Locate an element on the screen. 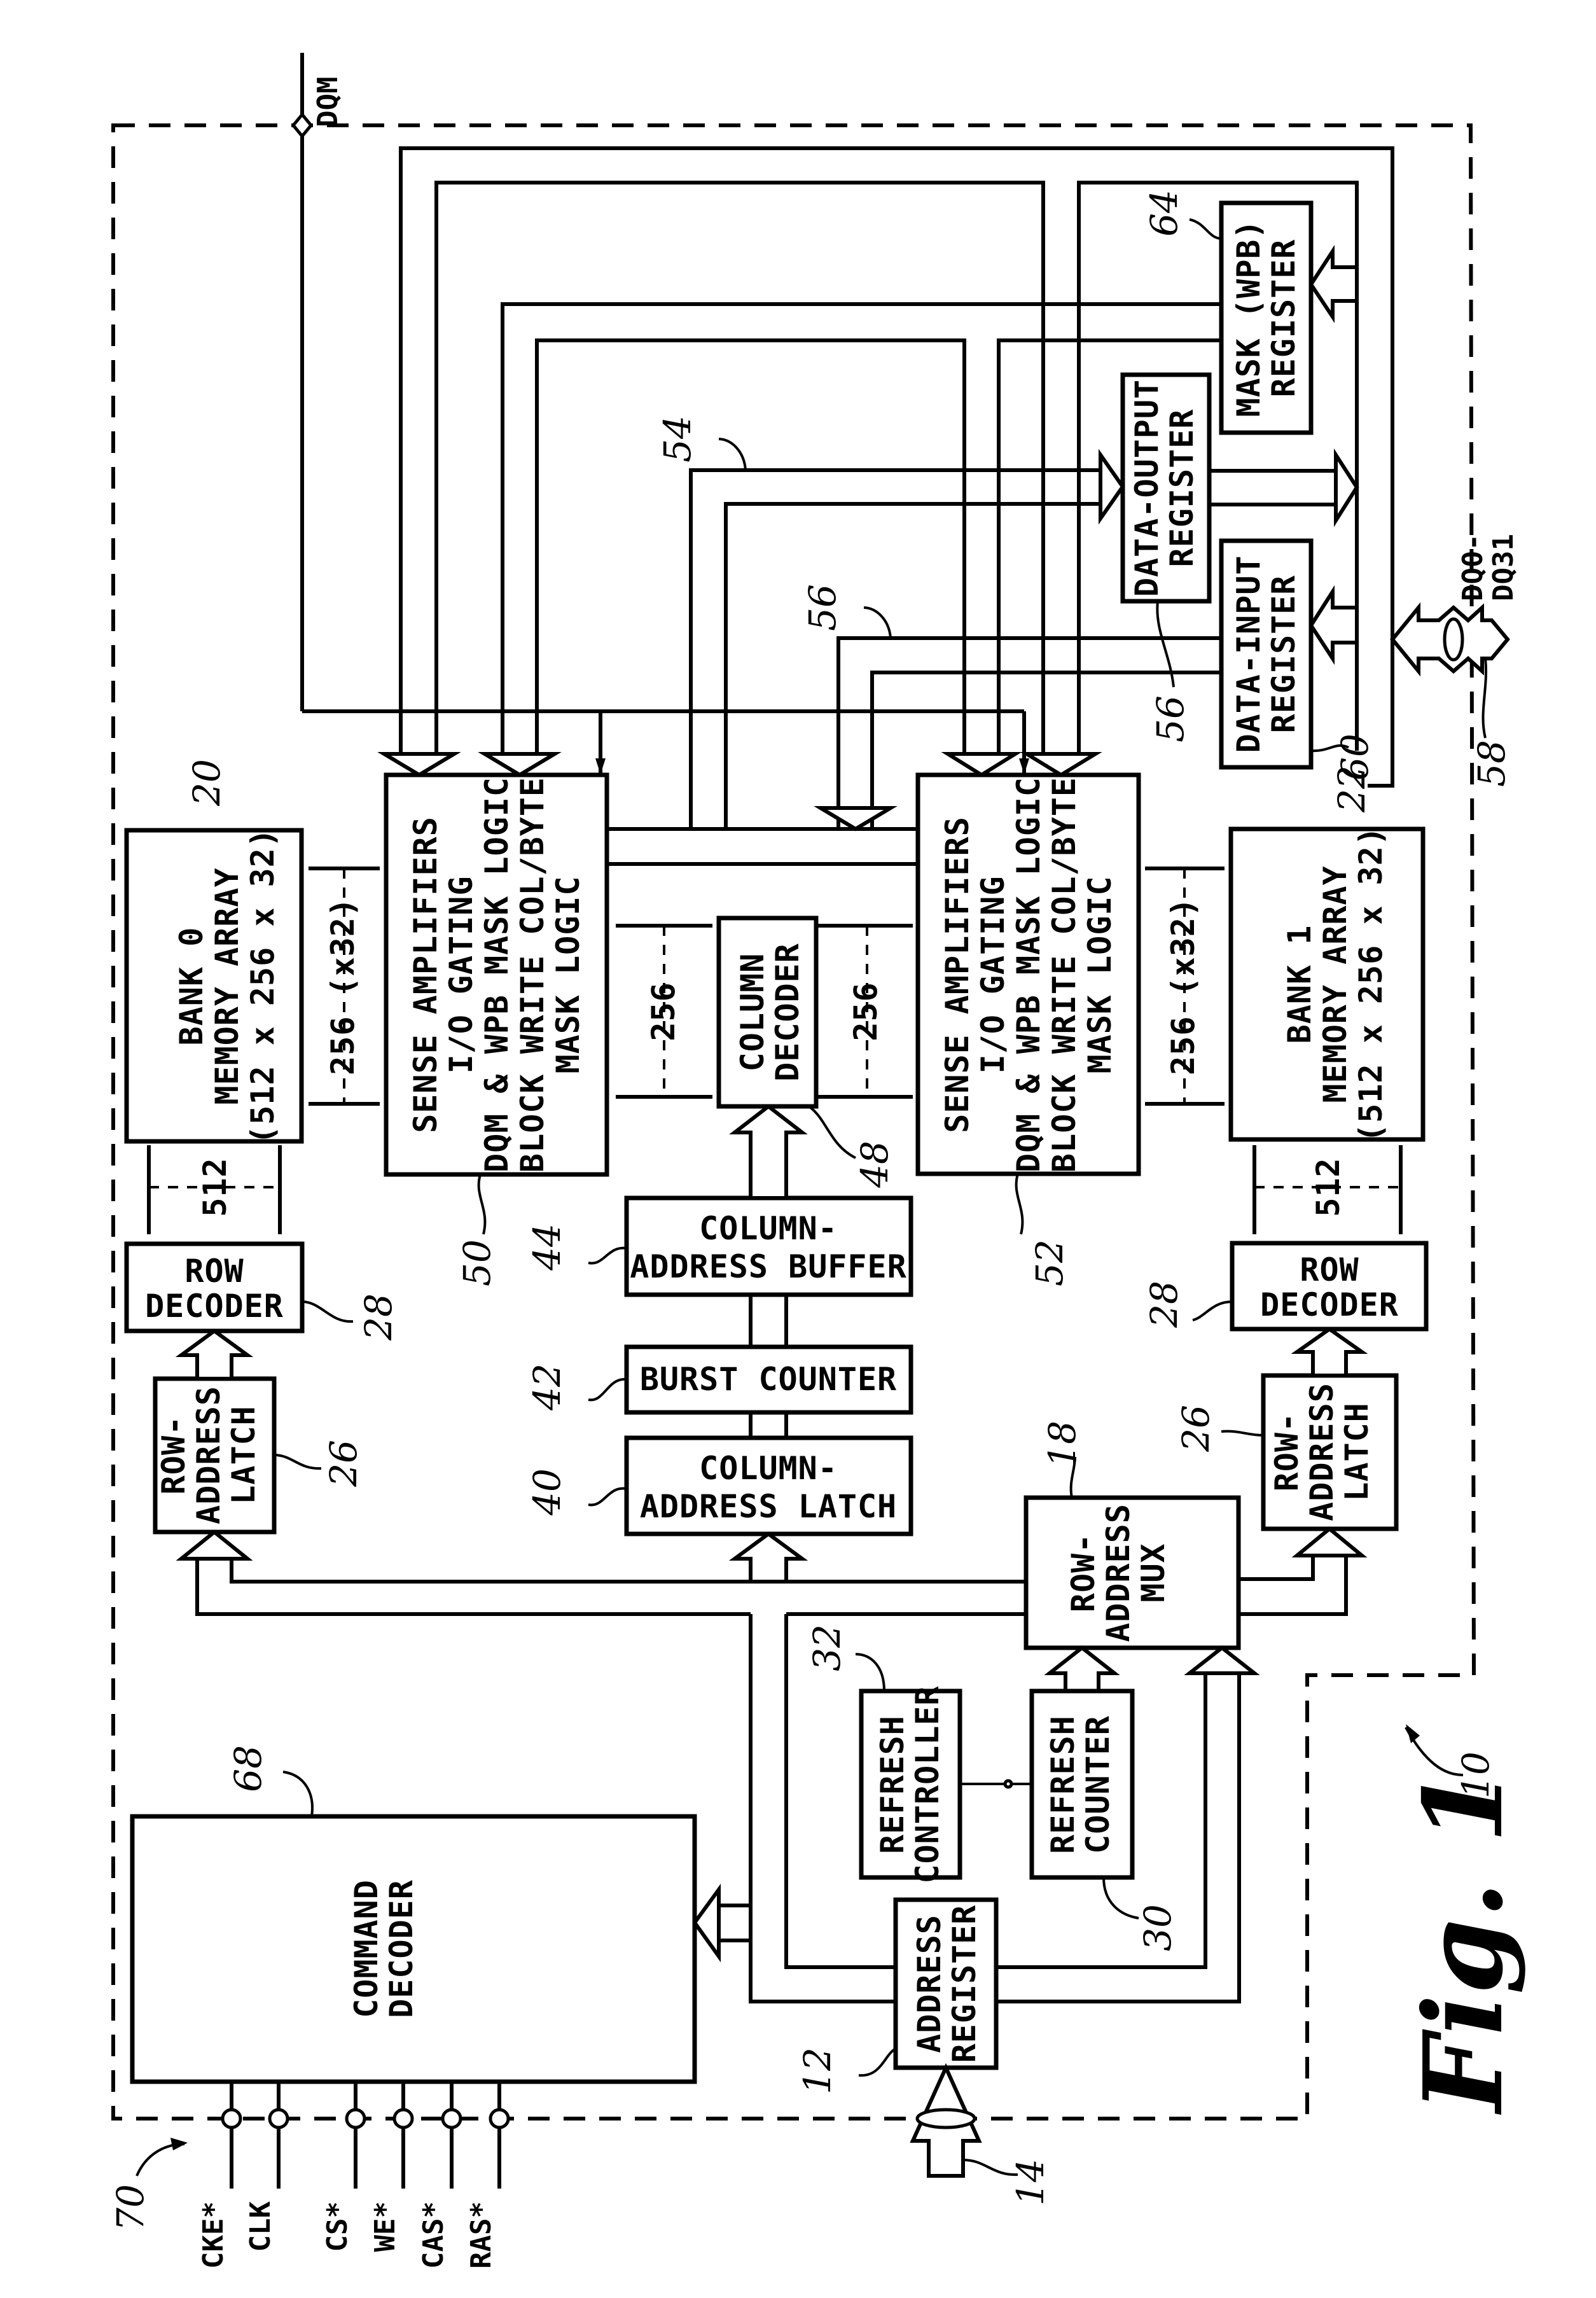 The image size is (1596, 2298). refresh-link is located at coordinates (996, 1784).